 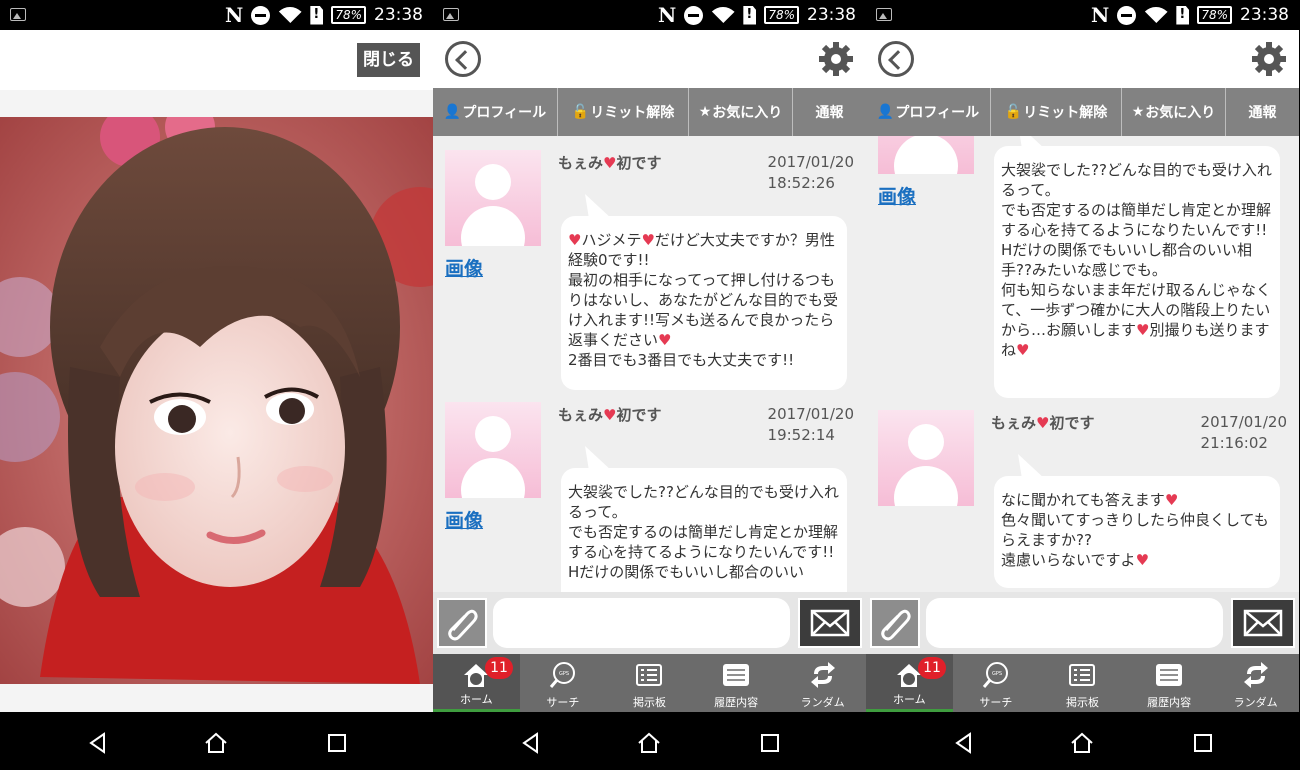 I want to click on message-timestamp: 2017/01/20 18:52:26, so click(x=810, y=172).